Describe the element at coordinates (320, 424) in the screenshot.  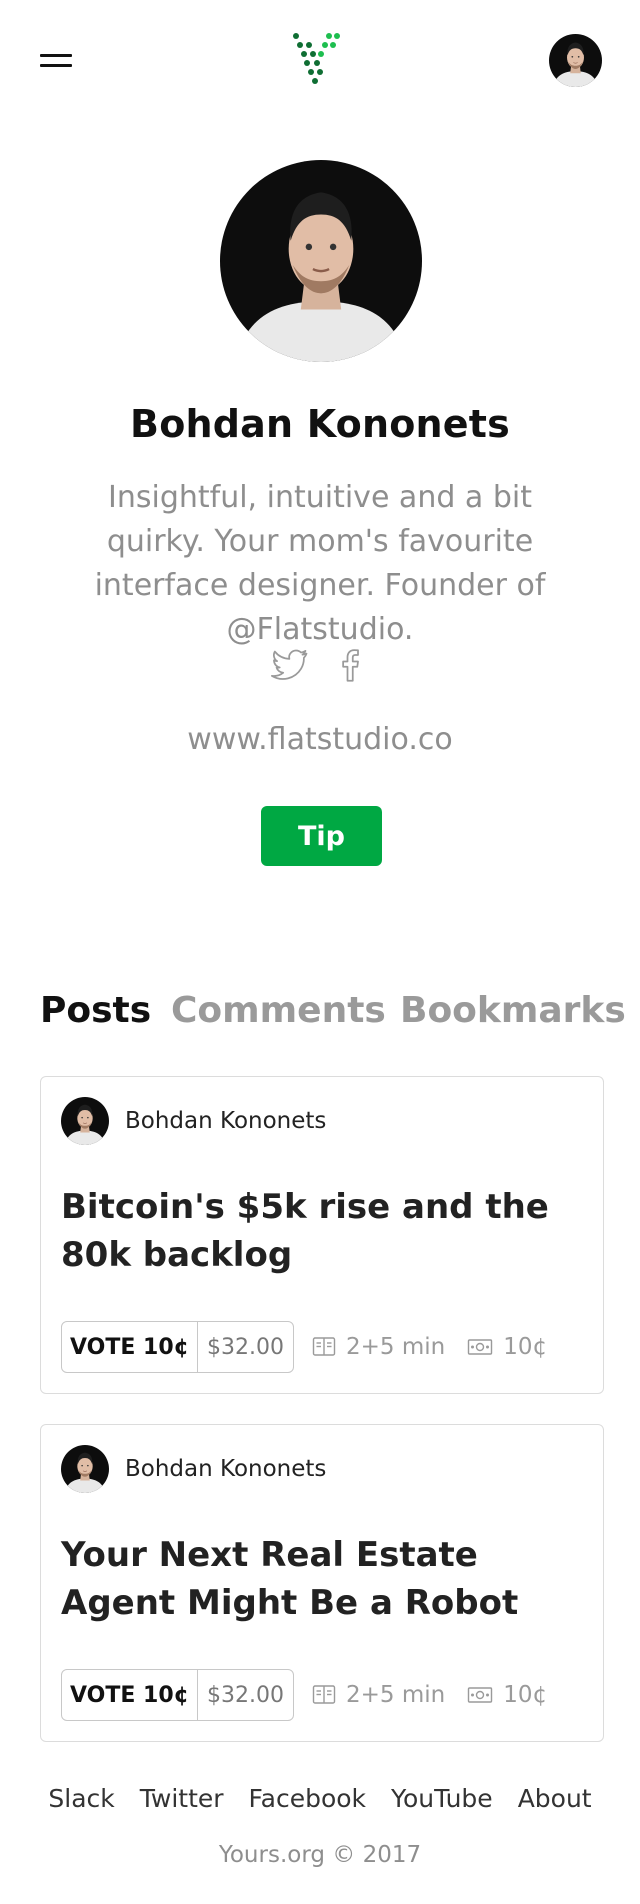
I see `profile-name: Bohdan Kononets` at that location.